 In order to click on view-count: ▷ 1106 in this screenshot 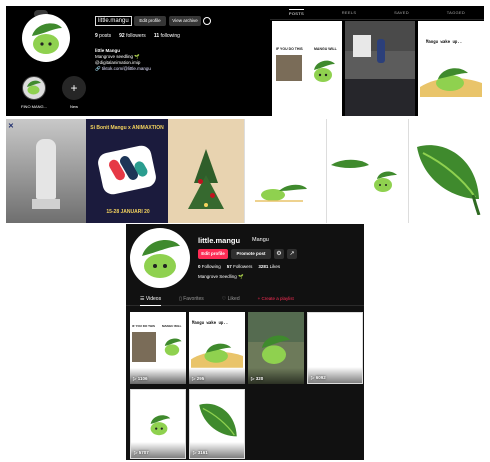, I will do `click(140, 378)`.